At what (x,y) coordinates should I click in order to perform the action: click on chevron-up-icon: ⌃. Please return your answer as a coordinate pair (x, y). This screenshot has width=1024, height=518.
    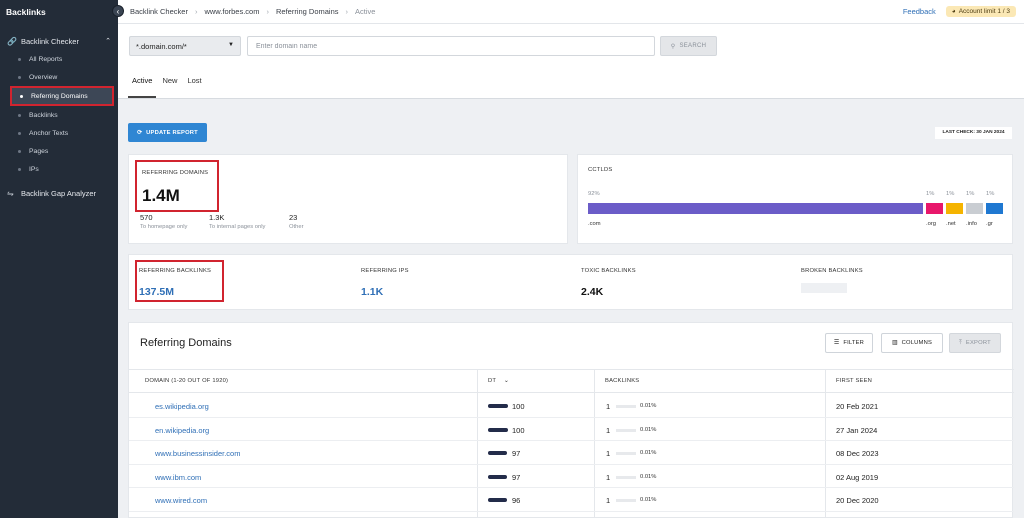
    Looking at the image, I should click on (108, 41).